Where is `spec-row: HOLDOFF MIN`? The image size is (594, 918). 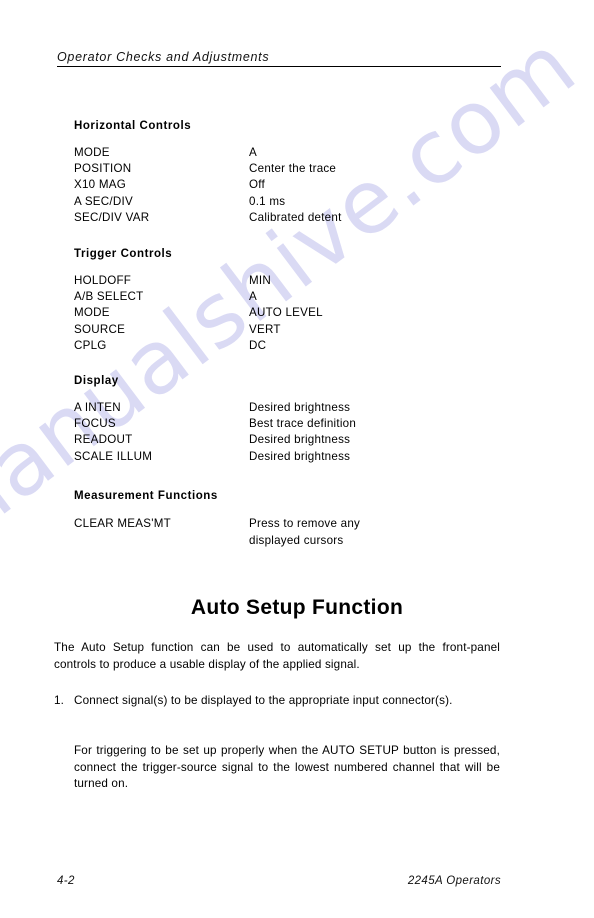
spec-row: HOLDOFF MIN is located at coordinates (294, 281).